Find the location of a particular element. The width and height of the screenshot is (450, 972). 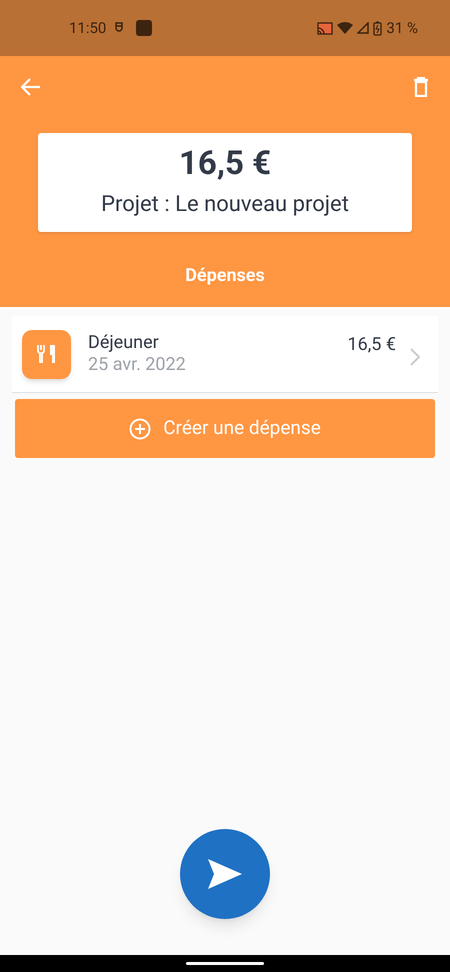

wifi-icon is located at coordinates (345, 28).